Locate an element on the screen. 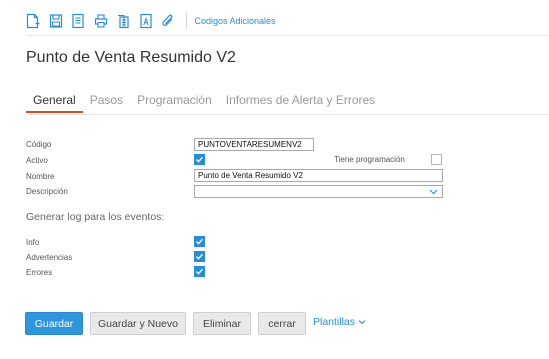 The width and height of the screenshot is (549, 359). tiene-programacion-checkbox is located at coordinates (436, 159).